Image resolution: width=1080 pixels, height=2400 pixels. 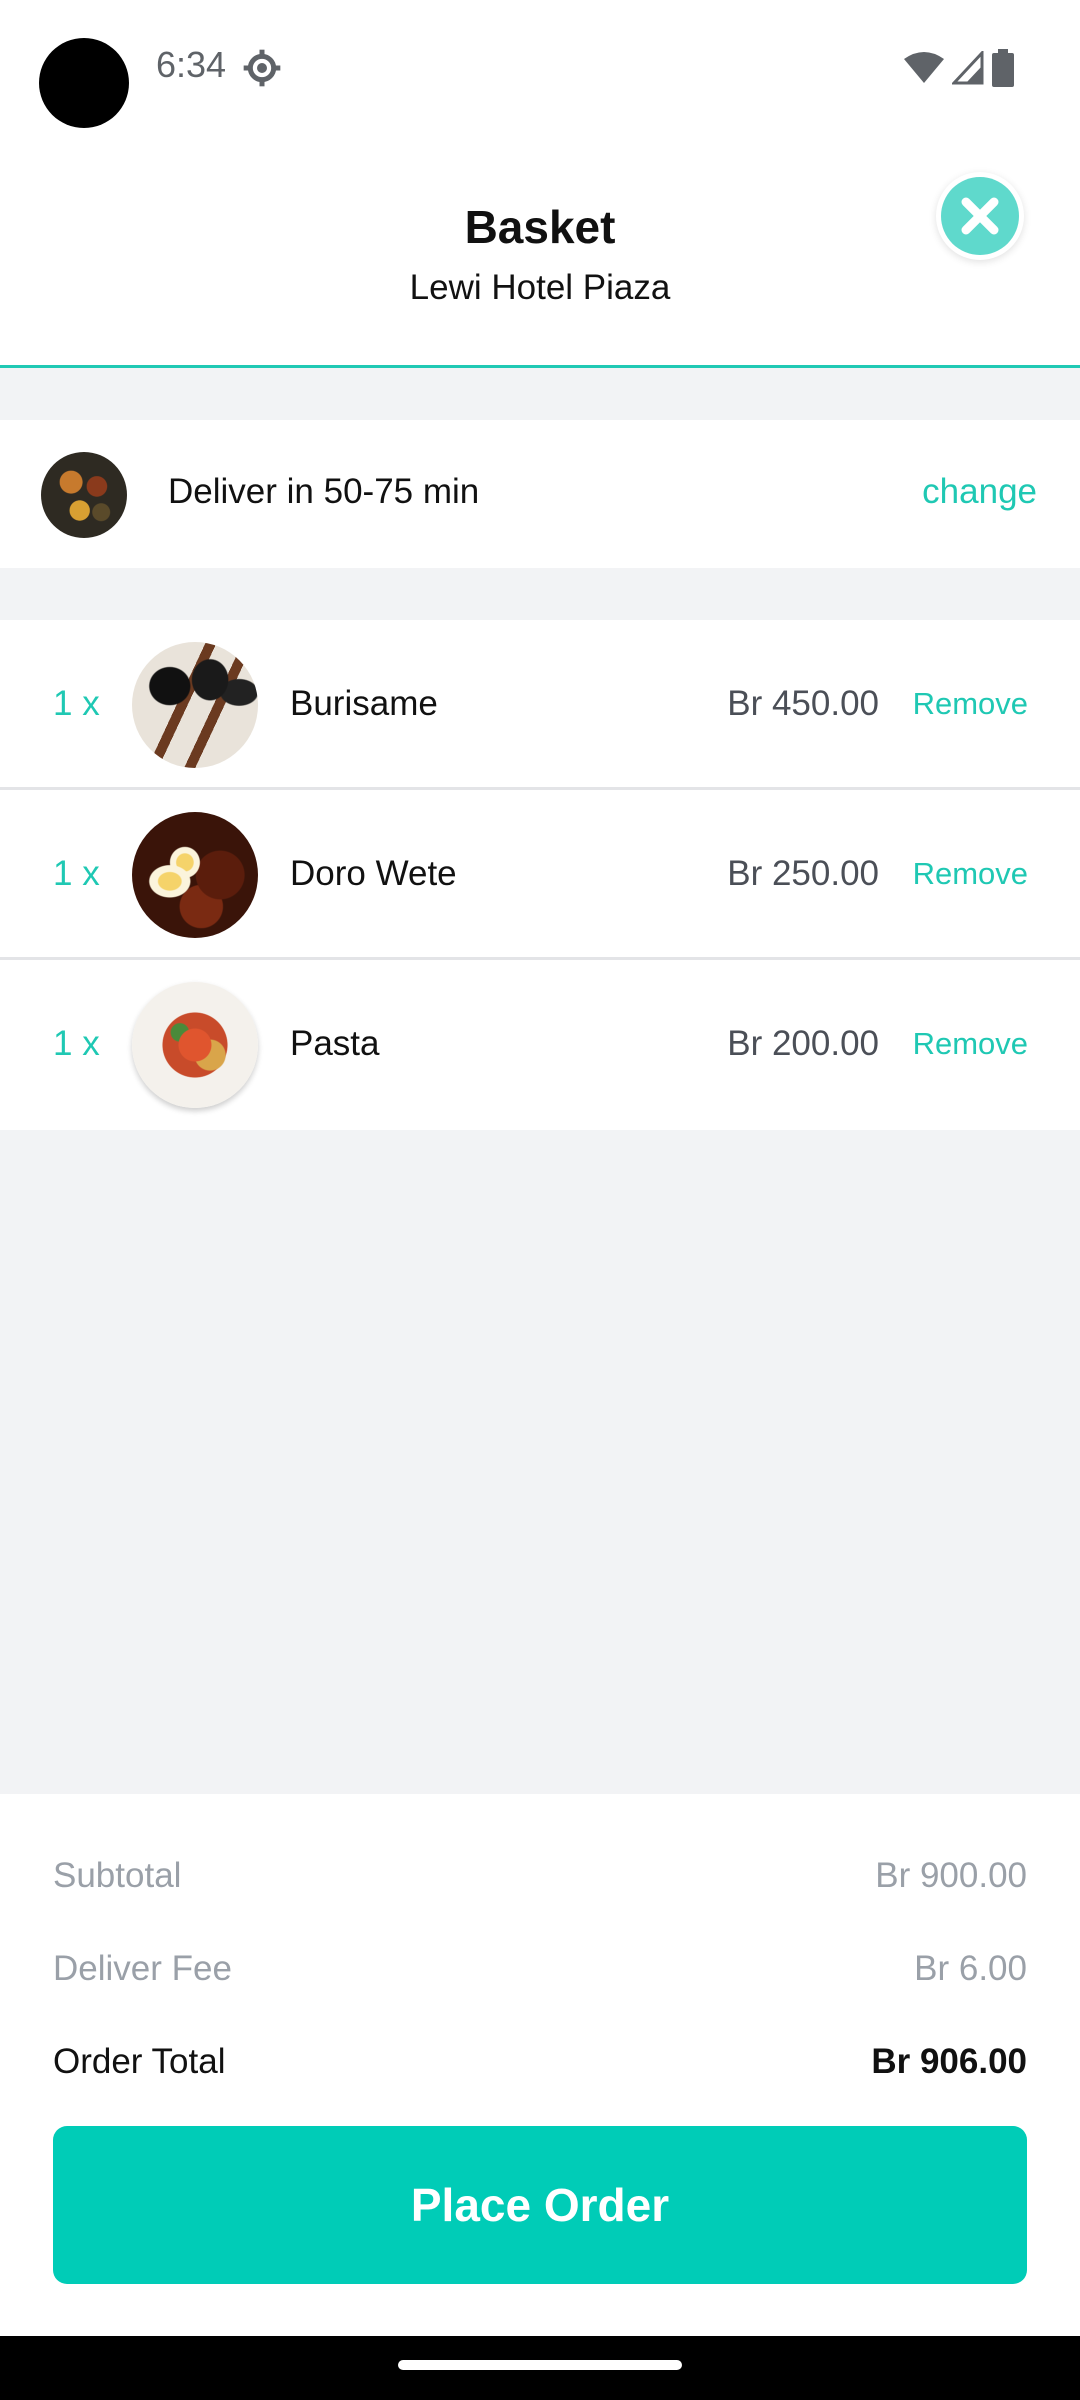 I want to click on restaurant-name: Lewi Hotel Piaza, so click(x=540, y=287).